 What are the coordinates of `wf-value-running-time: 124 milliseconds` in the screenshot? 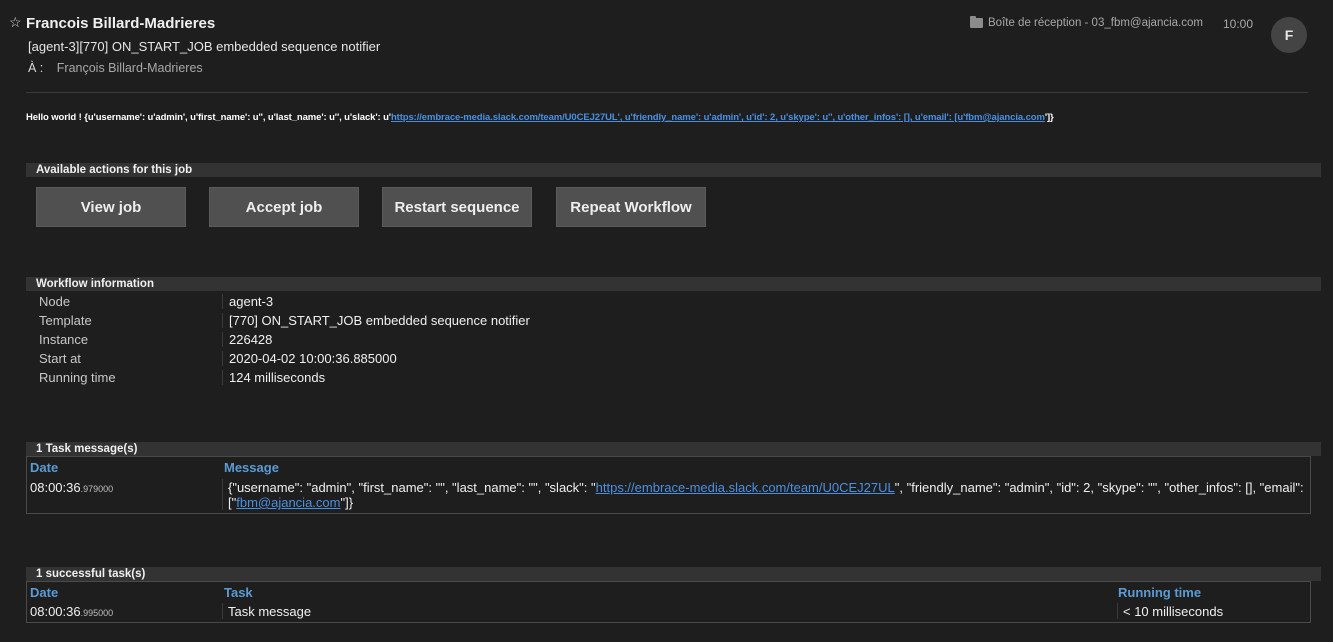 It's located at (273, 377).